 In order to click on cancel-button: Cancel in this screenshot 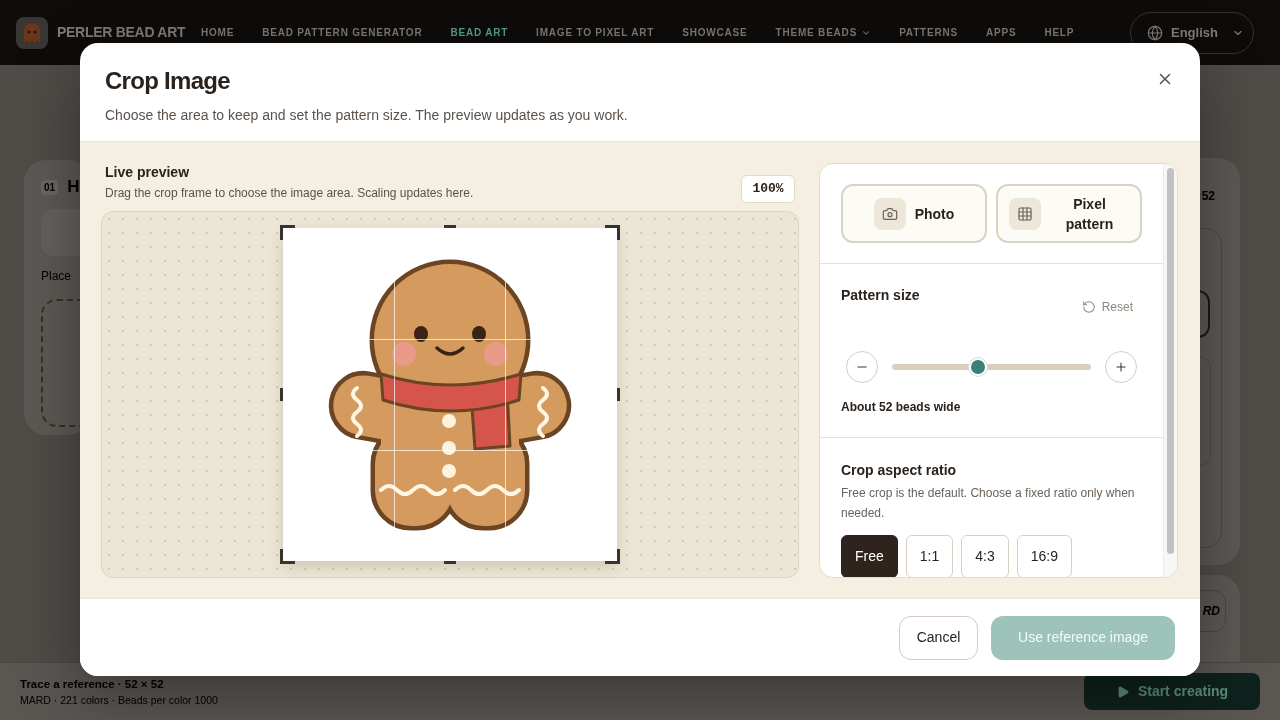, I will do `click(938, 637)`.